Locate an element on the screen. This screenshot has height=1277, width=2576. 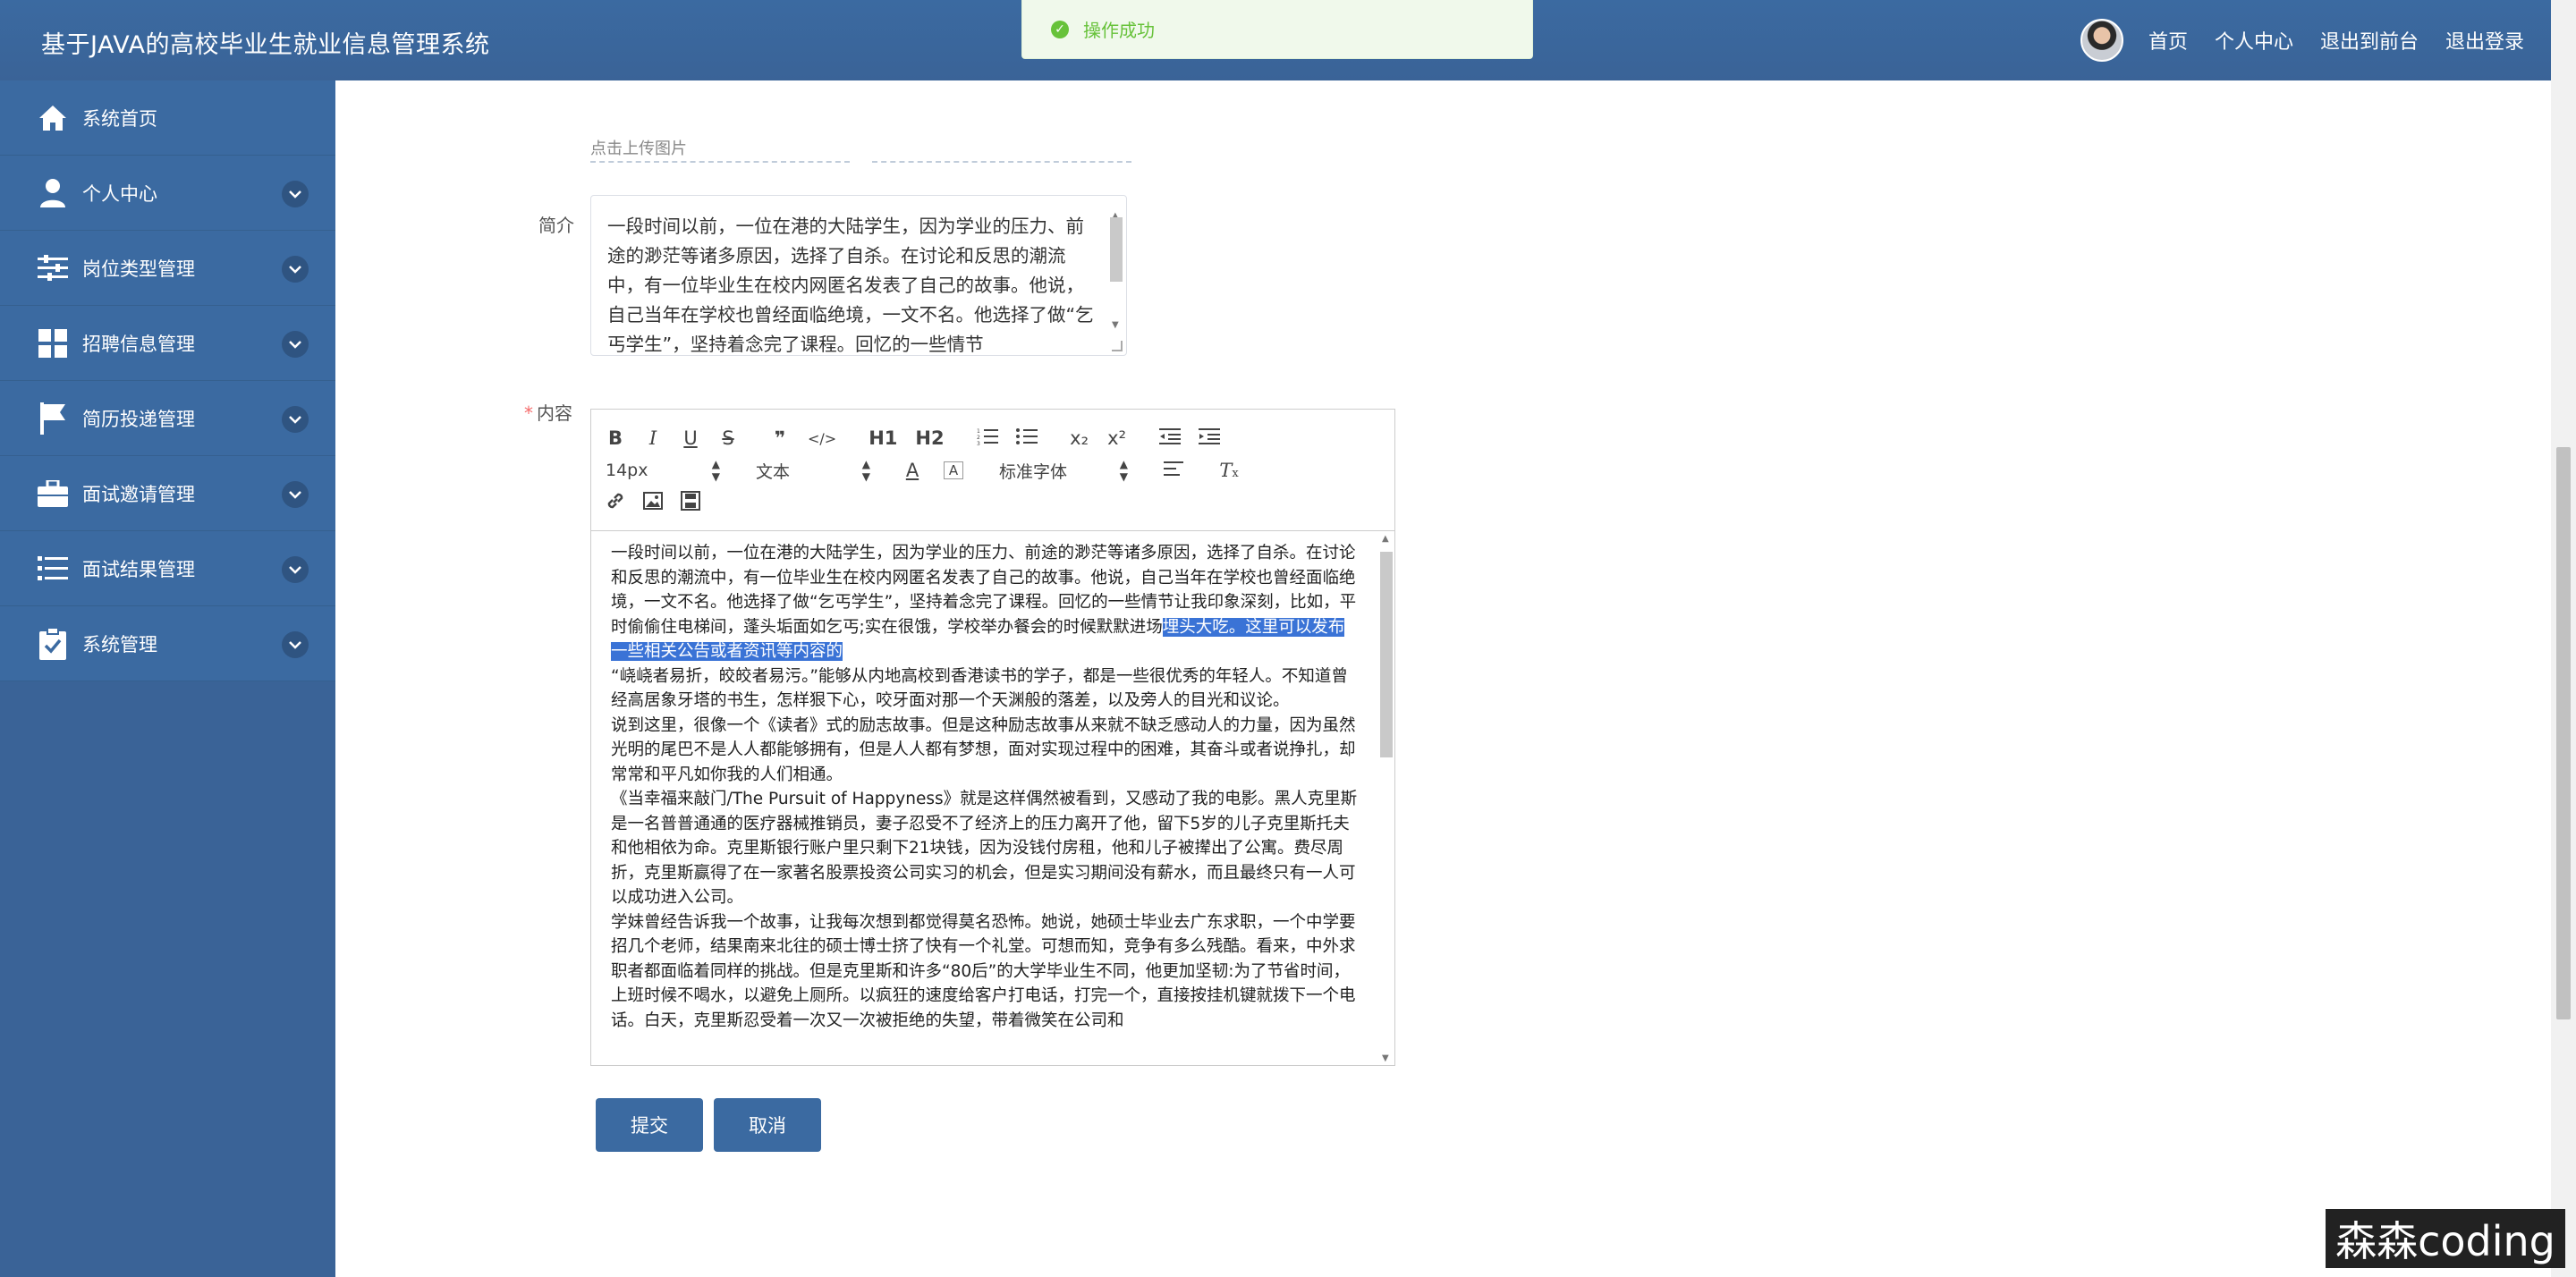
font-family-select: 标准字体 ▲ ▼ is located at coordinates (1063, 471).